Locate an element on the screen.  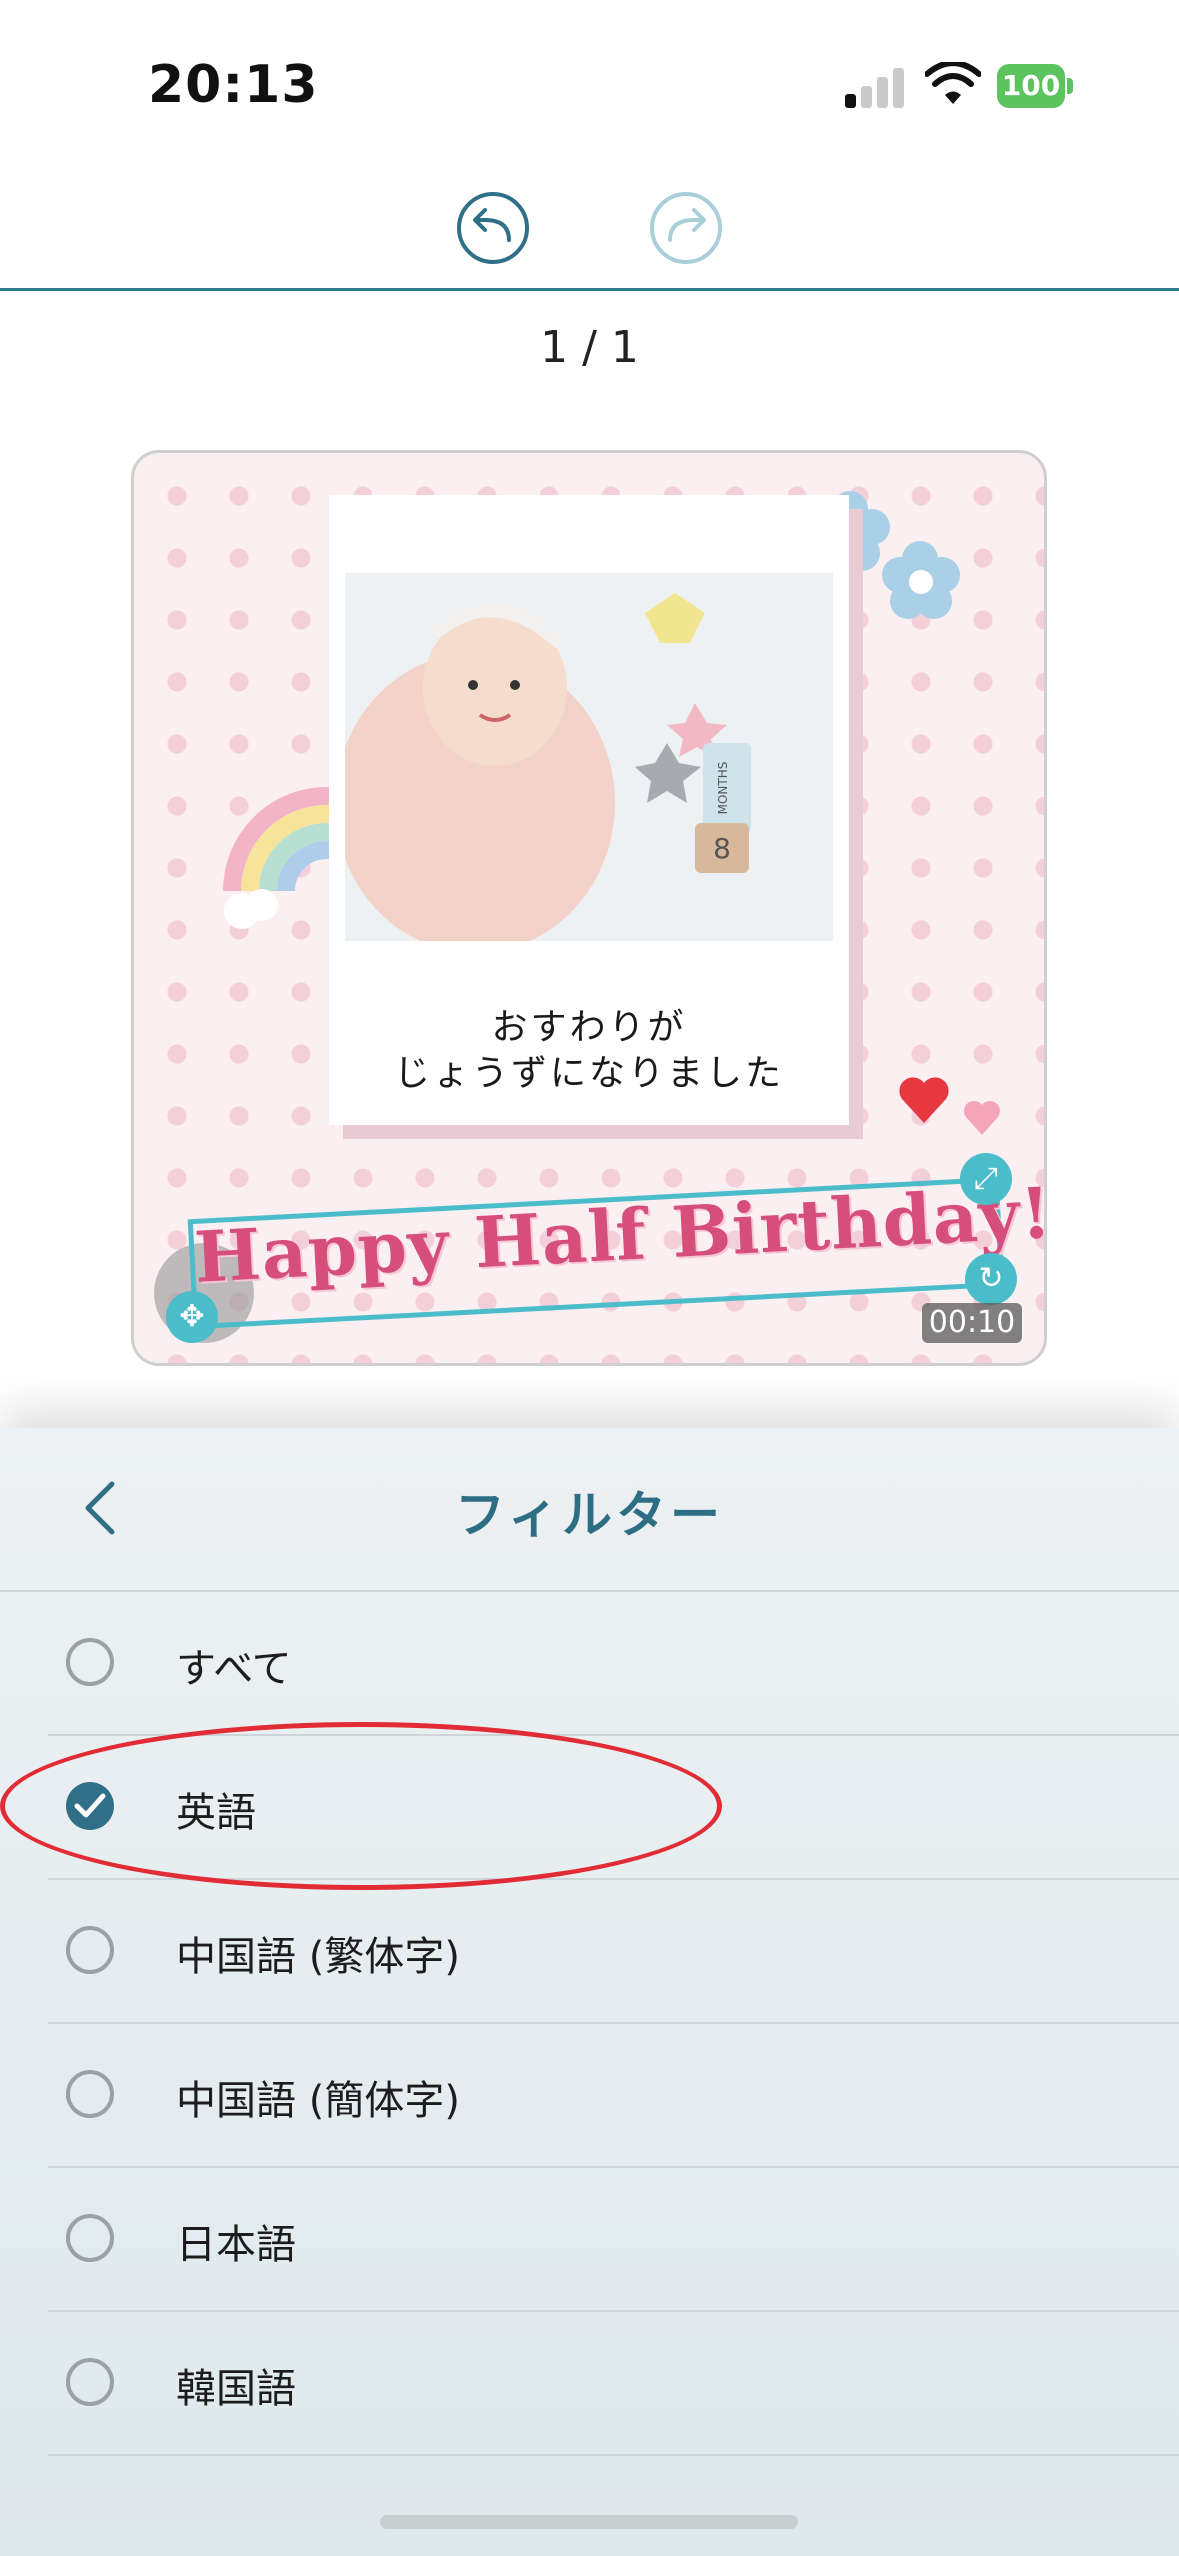
page-counter: 1 / 1 is located at coordinates (589, 347).